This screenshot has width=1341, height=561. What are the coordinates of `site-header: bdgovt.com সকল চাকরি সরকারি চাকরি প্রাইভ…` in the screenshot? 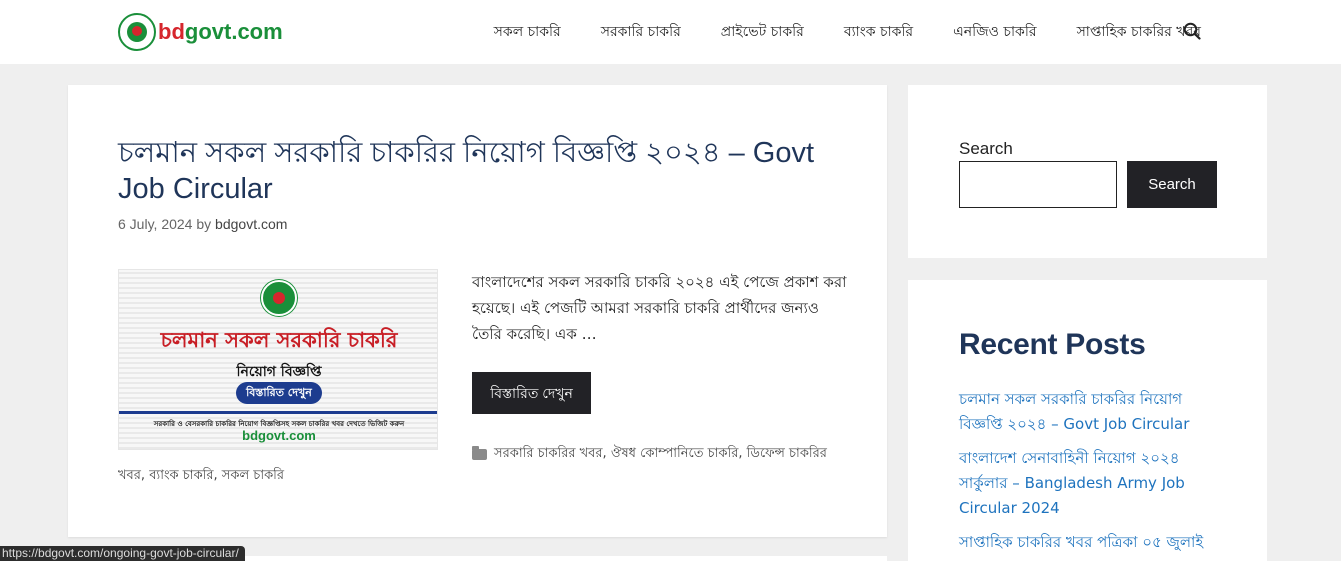 It's located at (670, 32).